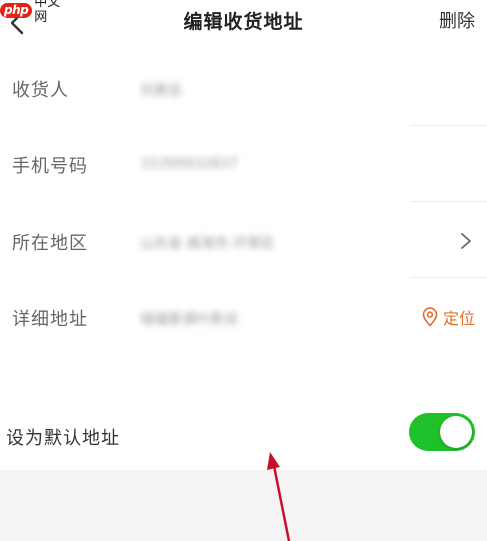 The width and height of the screenshot is (487, 541). Describe the element at coordinates (189, 164) in the screenshot. I see `phone-input: 15399932837` at that location.